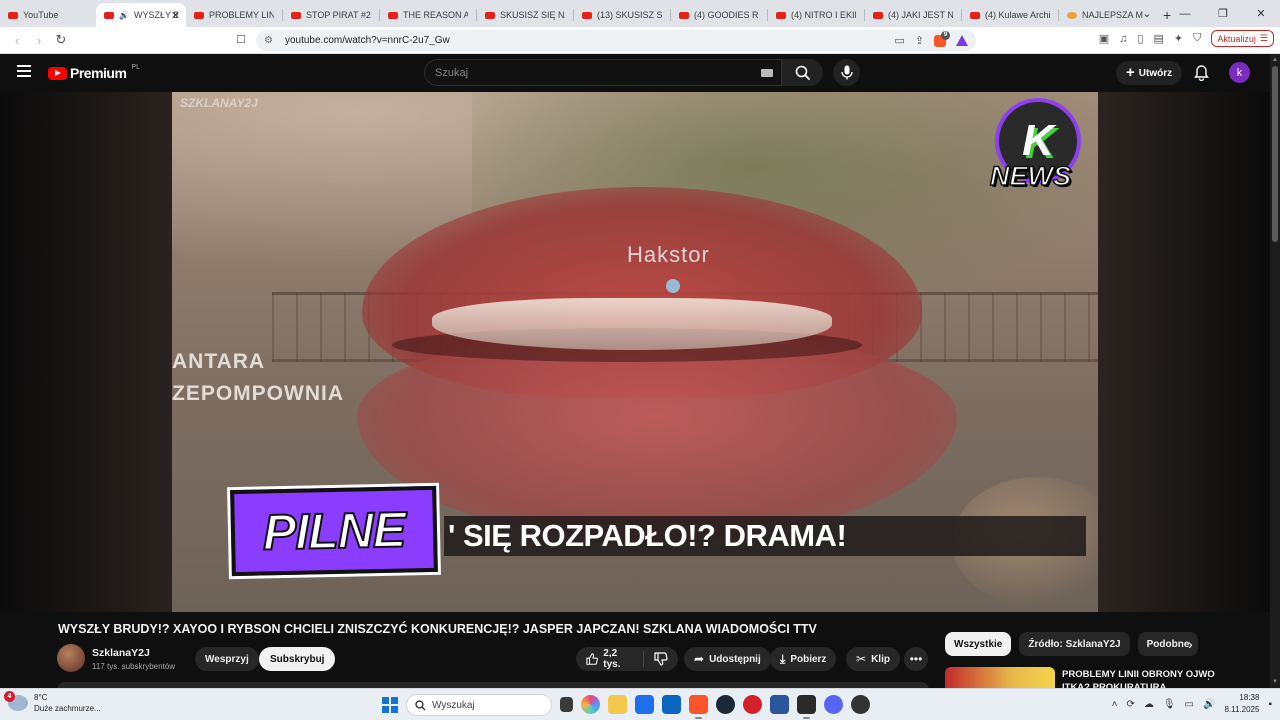  I want to click on minimize-button: —, so click(1185, 14).